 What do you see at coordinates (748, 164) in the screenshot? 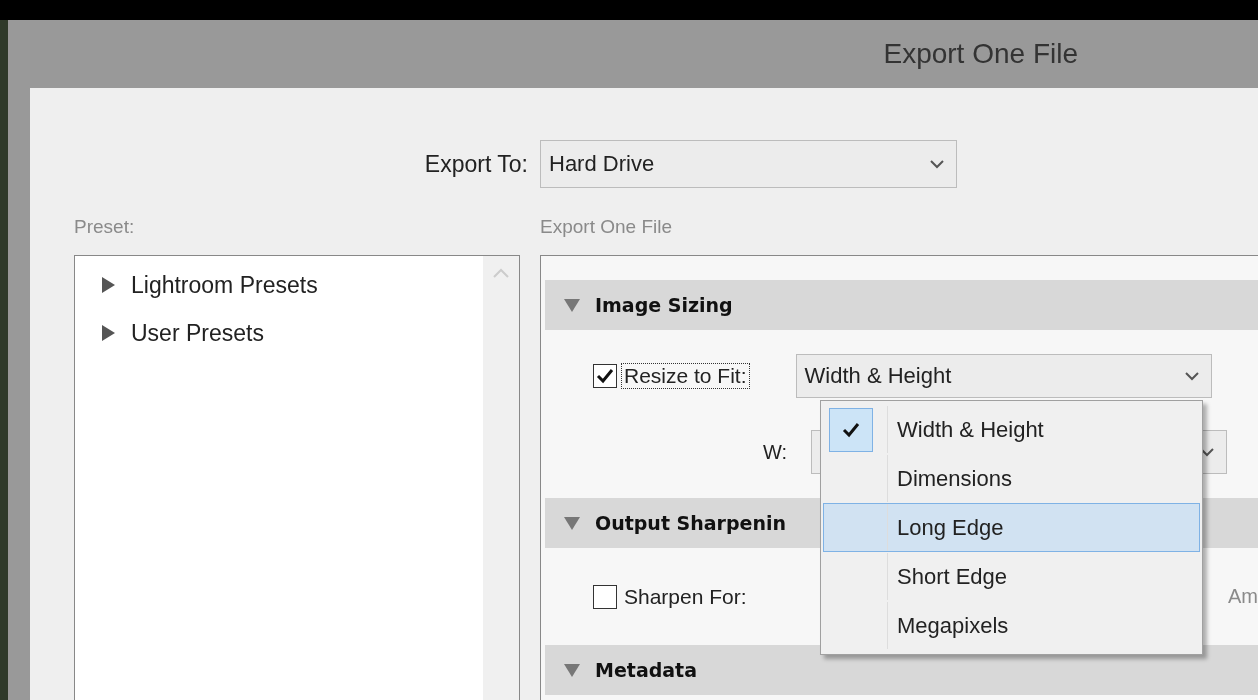
I see `export-dropdown: Hard Drive` at bounding box center [748, 164].